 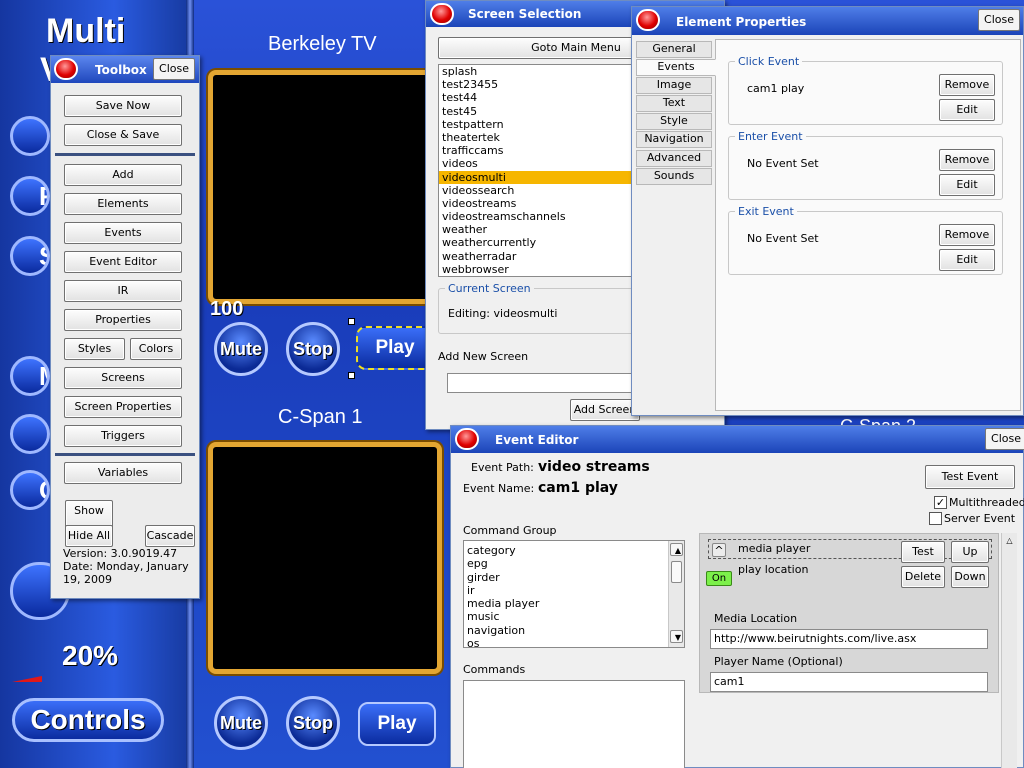 What do you see at coordinates (865, 90) in the screenshot?
I see `click-event-group: Click Event cam1 play Remove Edit` at bounding box center [865, 90].